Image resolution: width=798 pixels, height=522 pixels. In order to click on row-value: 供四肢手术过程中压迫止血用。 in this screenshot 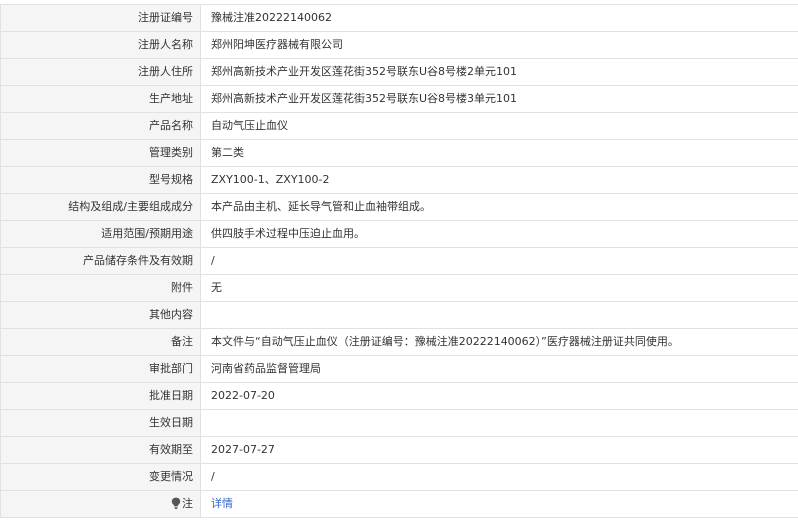, I will do `click(499, 234)`.